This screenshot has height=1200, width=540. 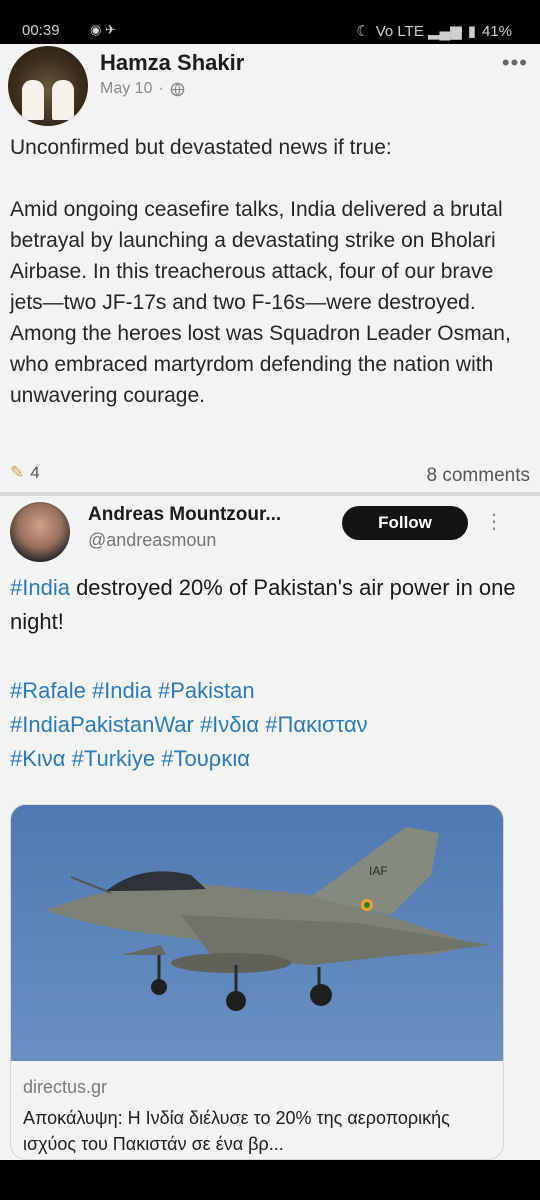 I want to click on fb-reactions: ✎ 4, so click(x=25, y=473).